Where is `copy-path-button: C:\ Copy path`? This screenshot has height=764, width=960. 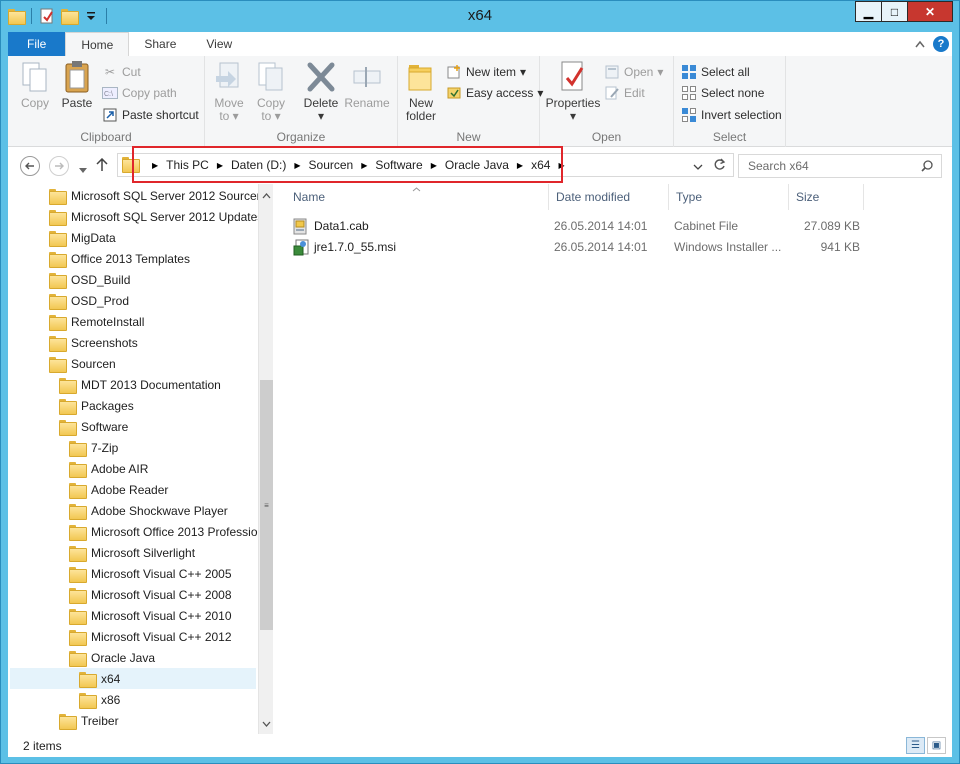 copy-path-button: C:\ Copy path is located at coordinates (139, 93).